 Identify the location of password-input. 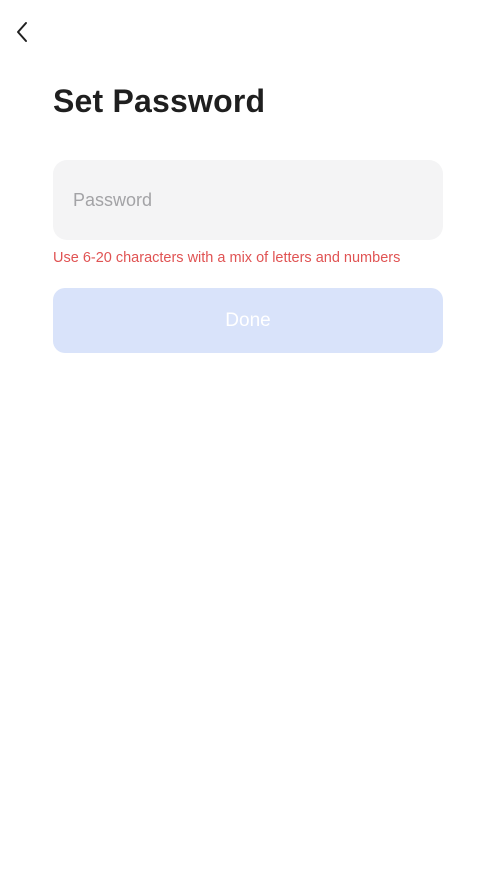
(248, 200).